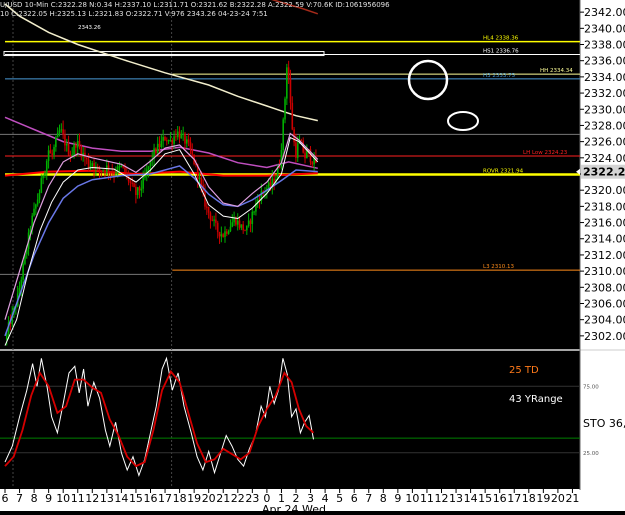  What do you see at coordinates (604, 109) in the screenshot?
I see `price-tick-label: 2330.00` at bounding box center [604, 109].